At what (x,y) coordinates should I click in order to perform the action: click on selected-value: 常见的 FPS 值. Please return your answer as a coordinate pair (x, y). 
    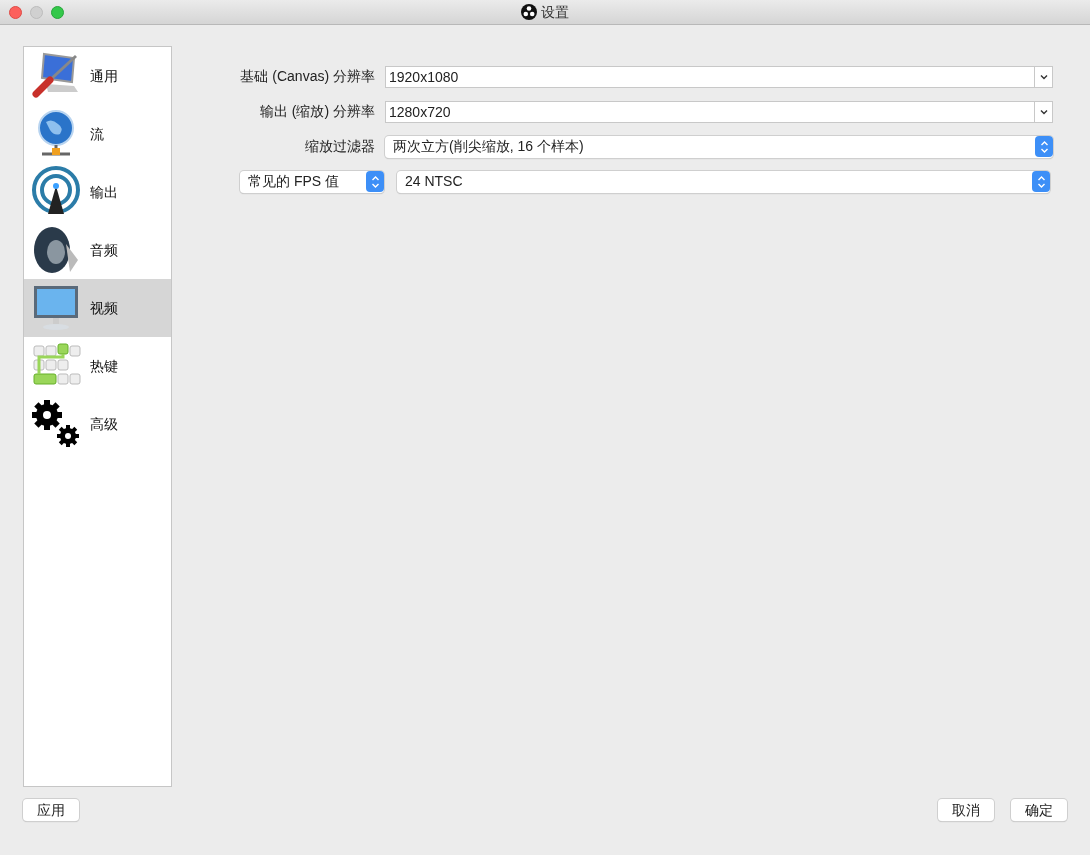
    Looking at the image, I should click on (294, 181).